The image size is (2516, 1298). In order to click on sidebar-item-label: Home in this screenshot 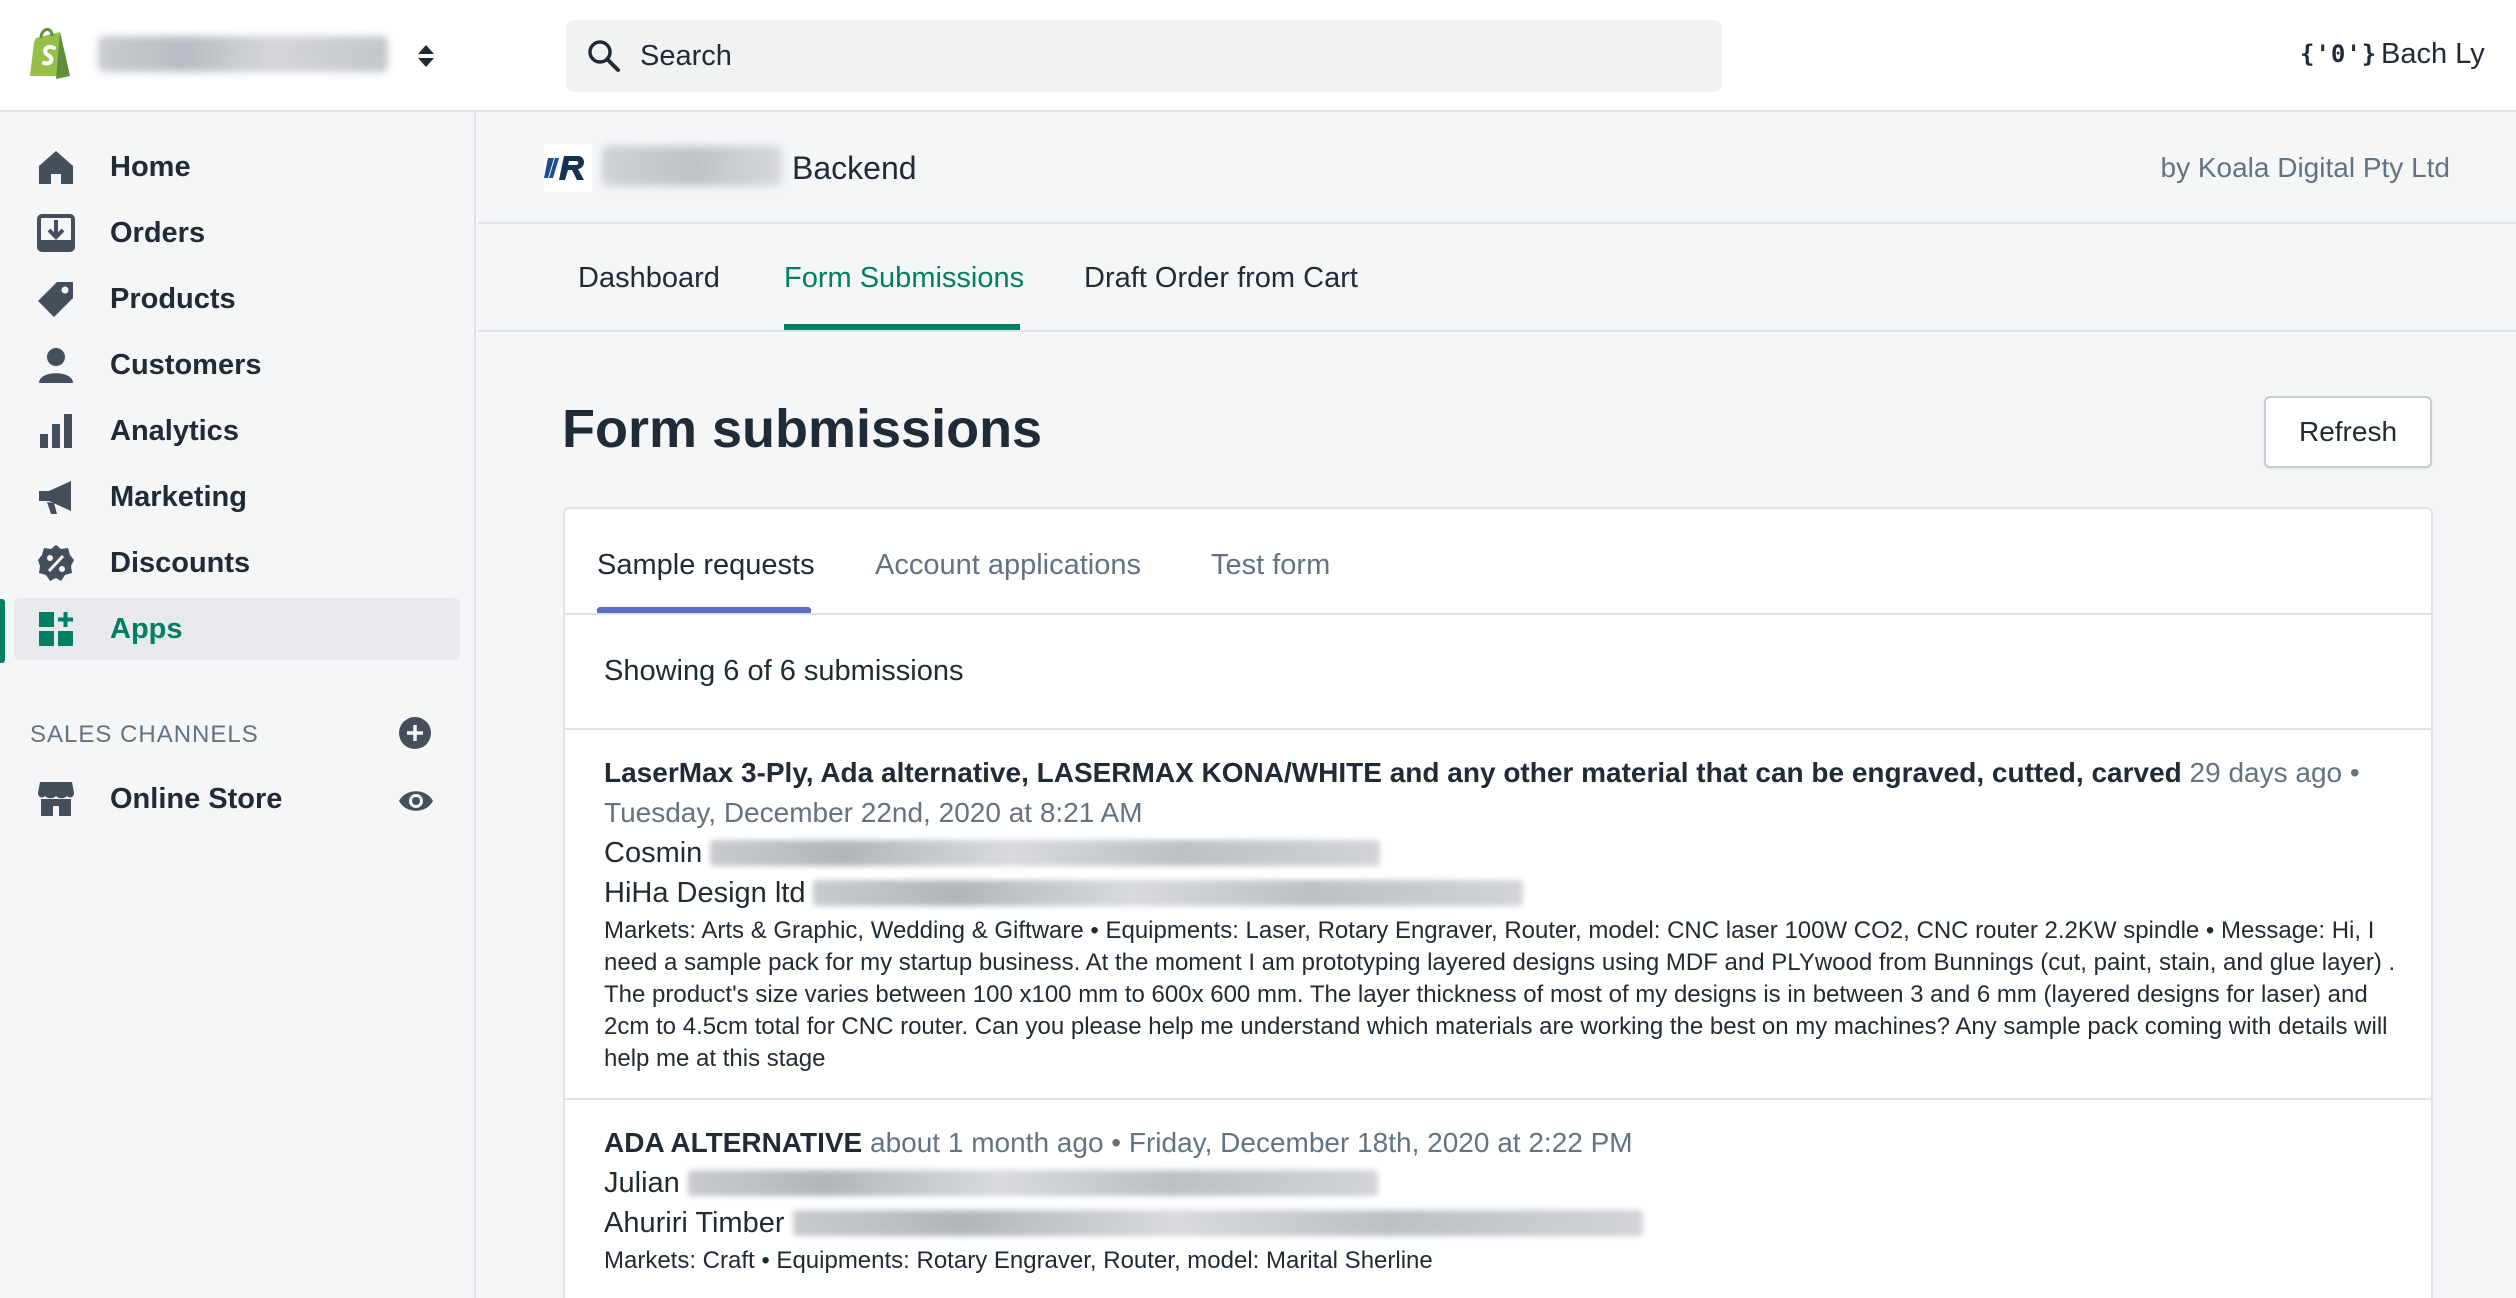, I will do `click(150, 166)`.